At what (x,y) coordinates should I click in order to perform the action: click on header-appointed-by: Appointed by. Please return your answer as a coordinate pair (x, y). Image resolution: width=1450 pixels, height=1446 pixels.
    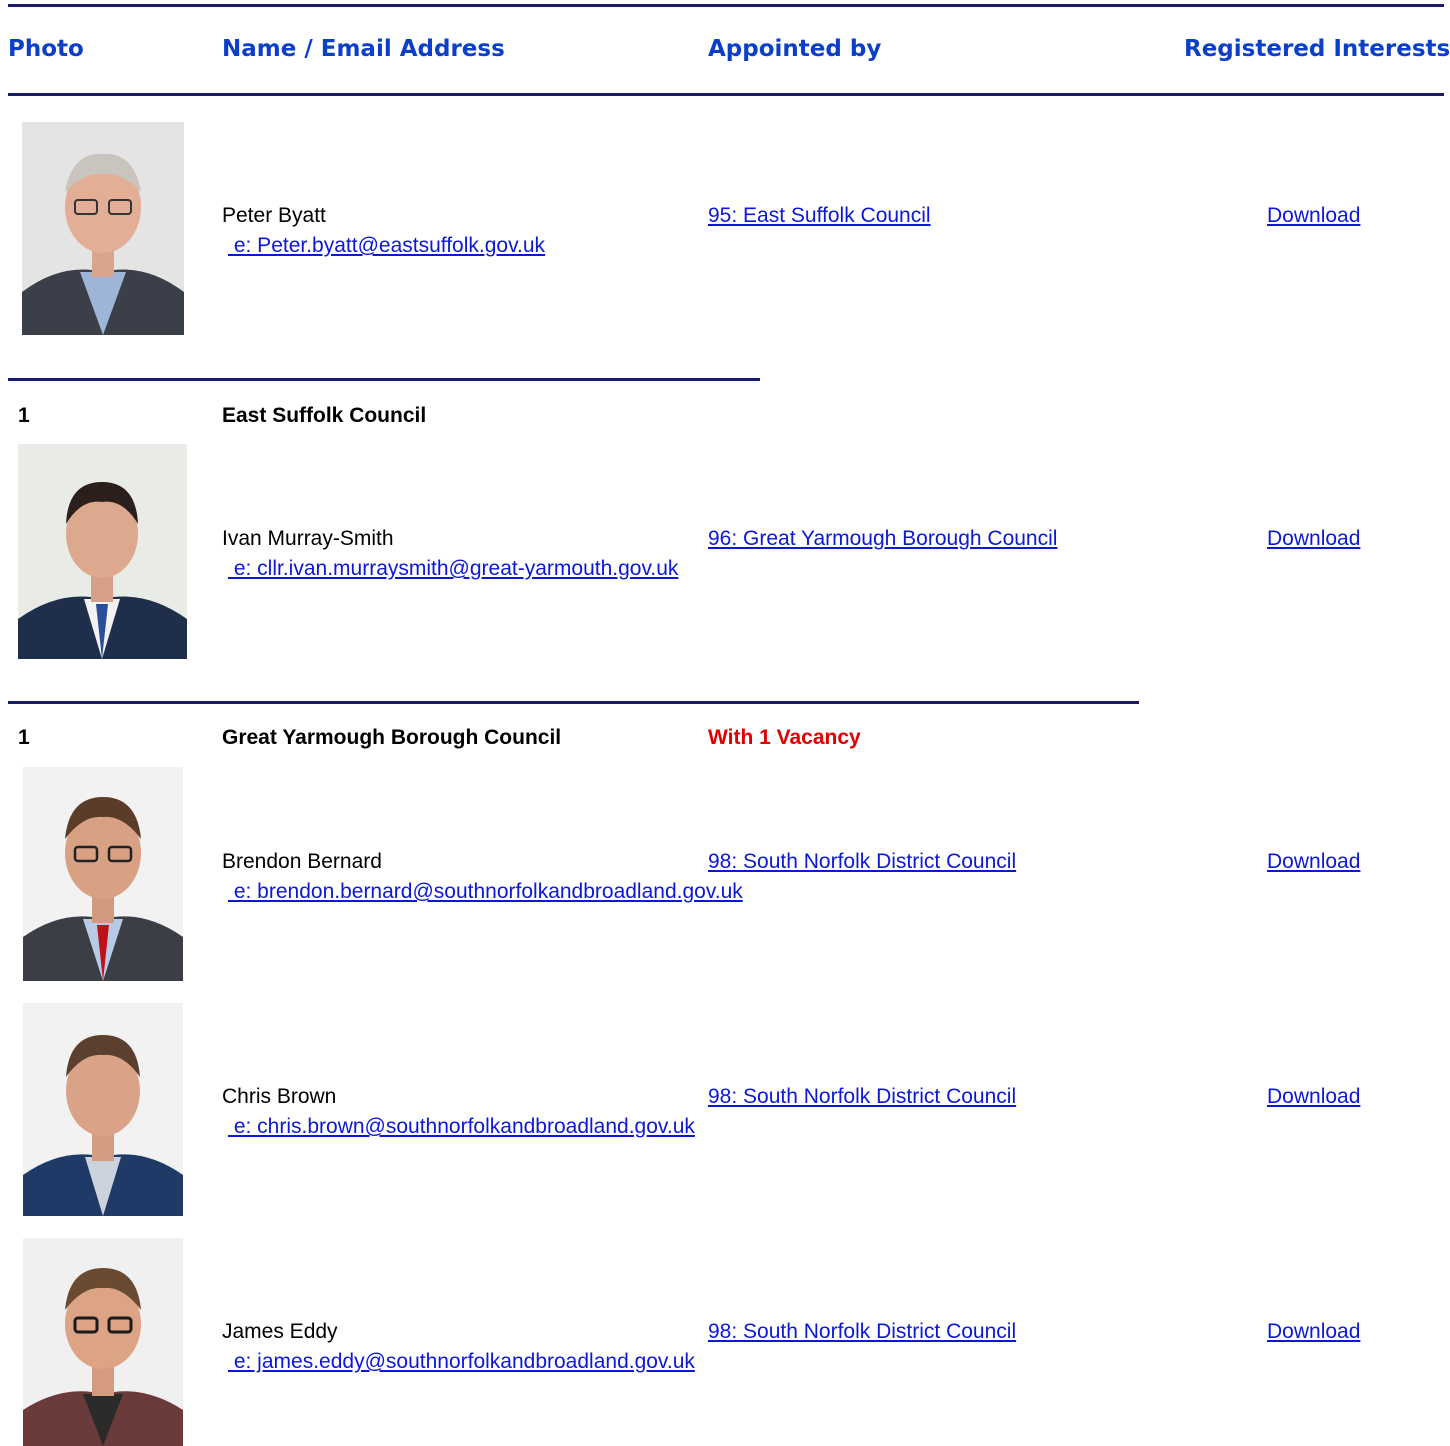
    Looking at the image, I should click on (795, 49).